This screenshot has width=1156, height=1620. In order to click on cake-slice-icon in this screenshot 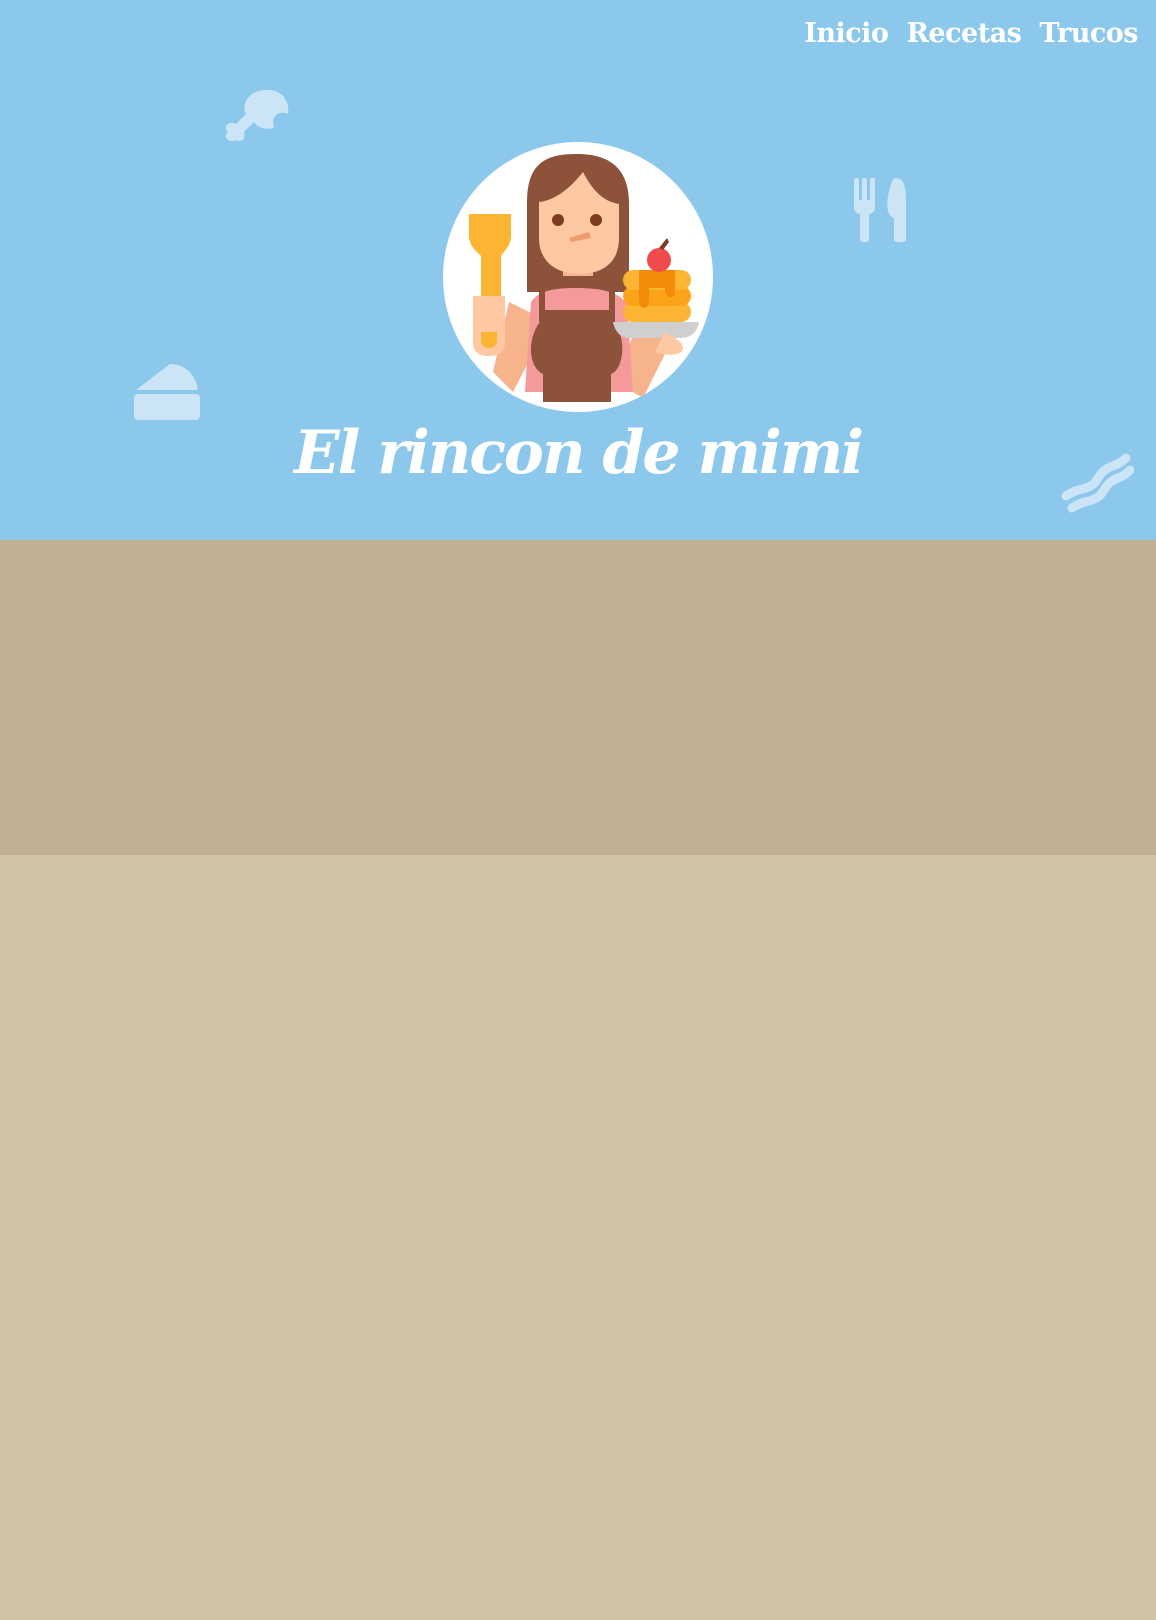, I will do `click(167, 392)`.